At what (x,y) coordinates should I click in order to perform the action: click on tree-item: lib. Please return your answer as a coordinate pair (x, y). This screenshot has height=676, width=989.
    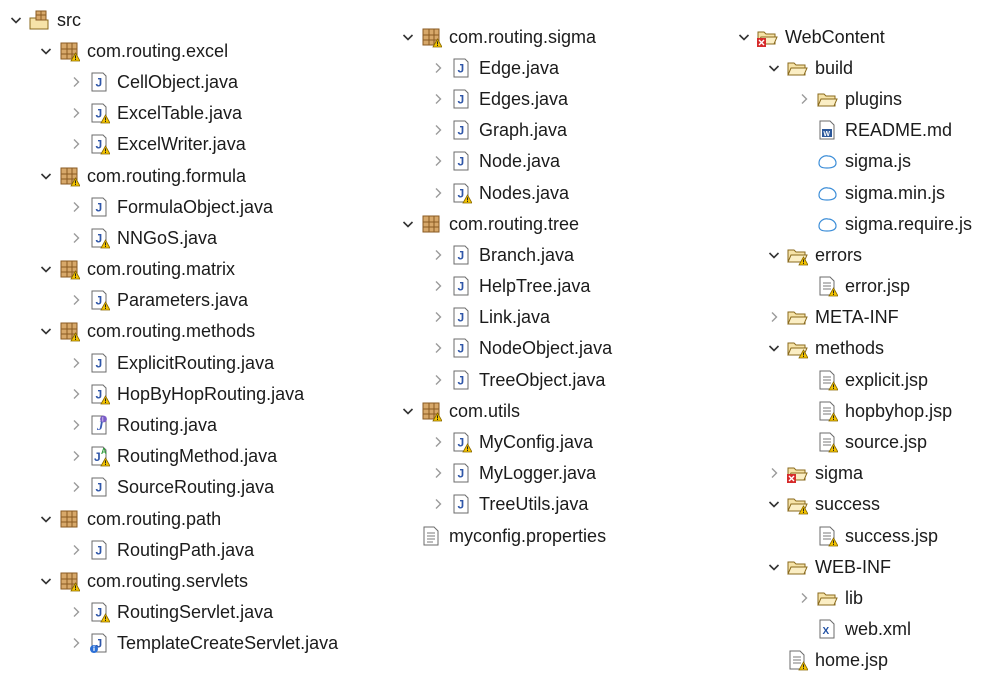
    Looking at the image, I should click on (850, 597).